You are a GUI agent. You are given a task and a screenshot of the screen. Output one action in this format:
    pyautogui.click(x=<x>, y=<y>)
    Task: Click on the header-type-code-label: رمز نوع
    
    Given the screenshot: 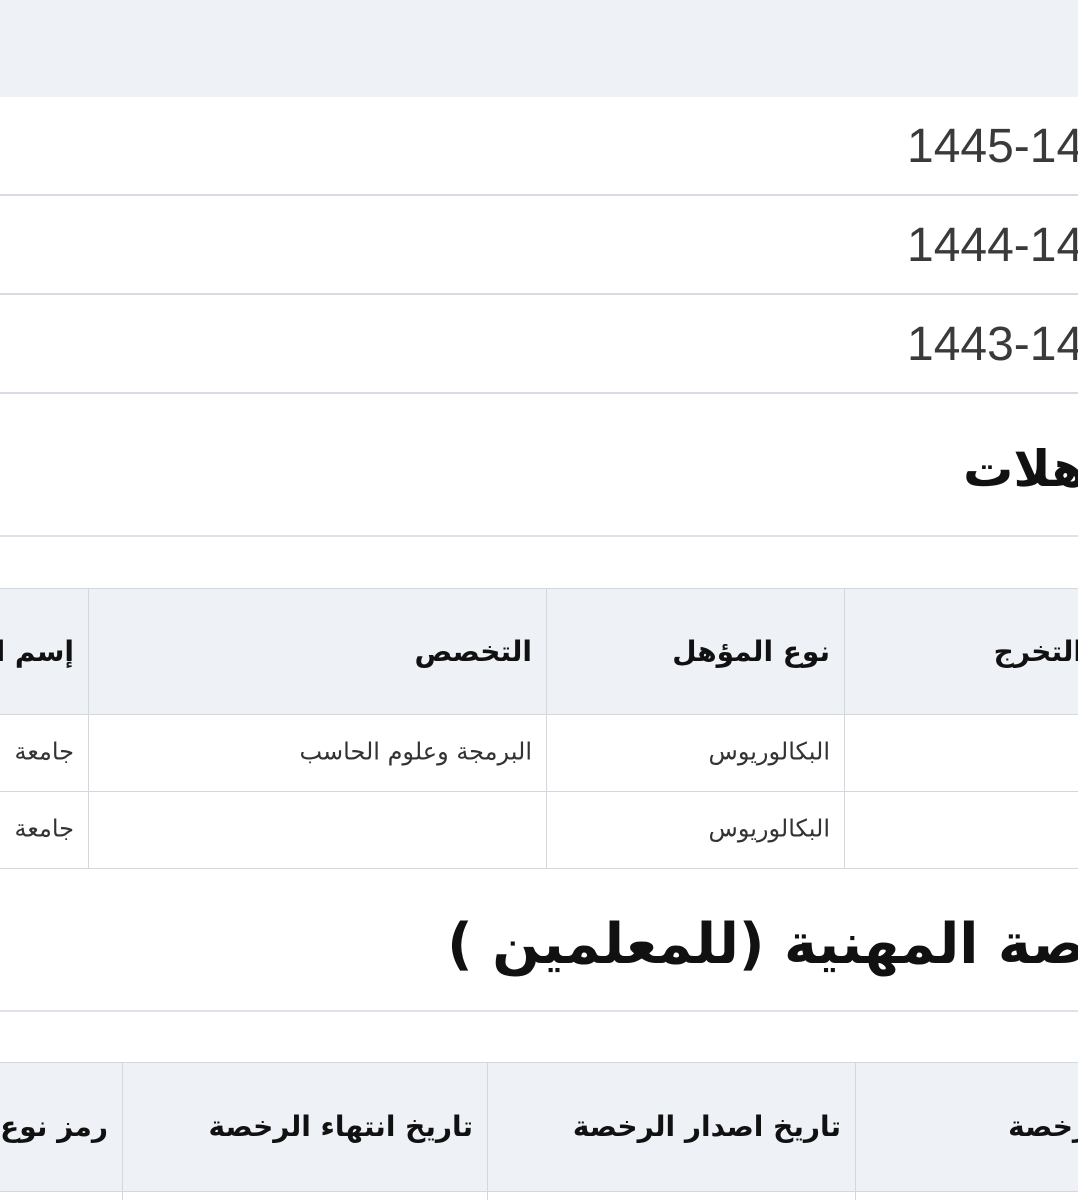 What is the action you would take?
    pyautogui.click(x=54, y=1126)
    